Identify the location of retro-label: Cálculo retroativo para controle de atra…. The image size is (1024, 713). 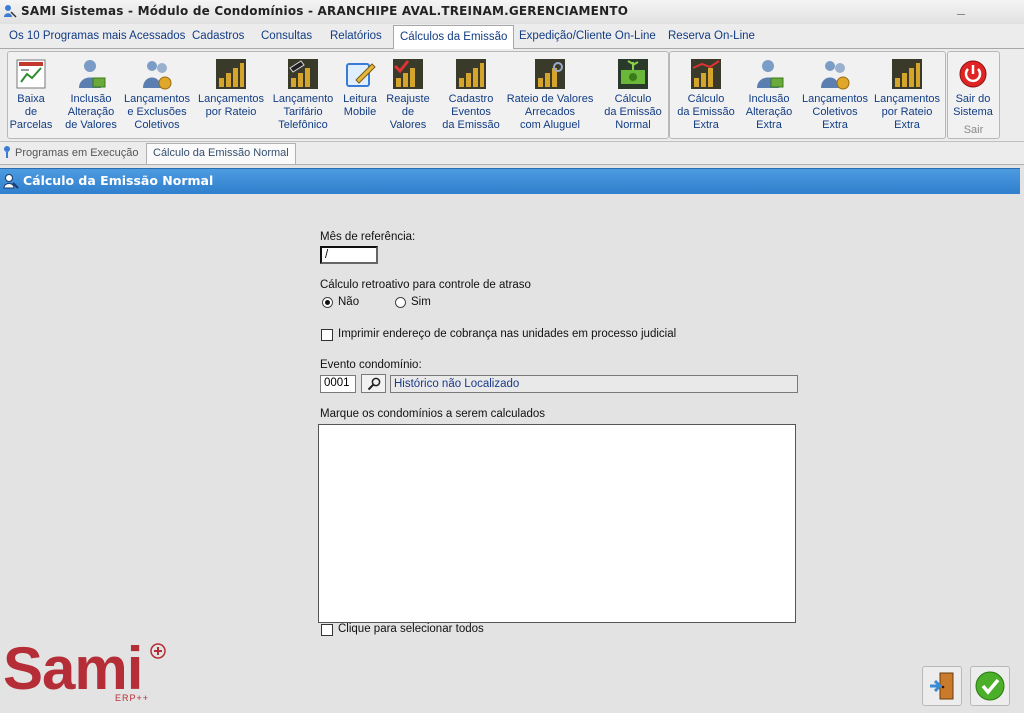
(425, 285).